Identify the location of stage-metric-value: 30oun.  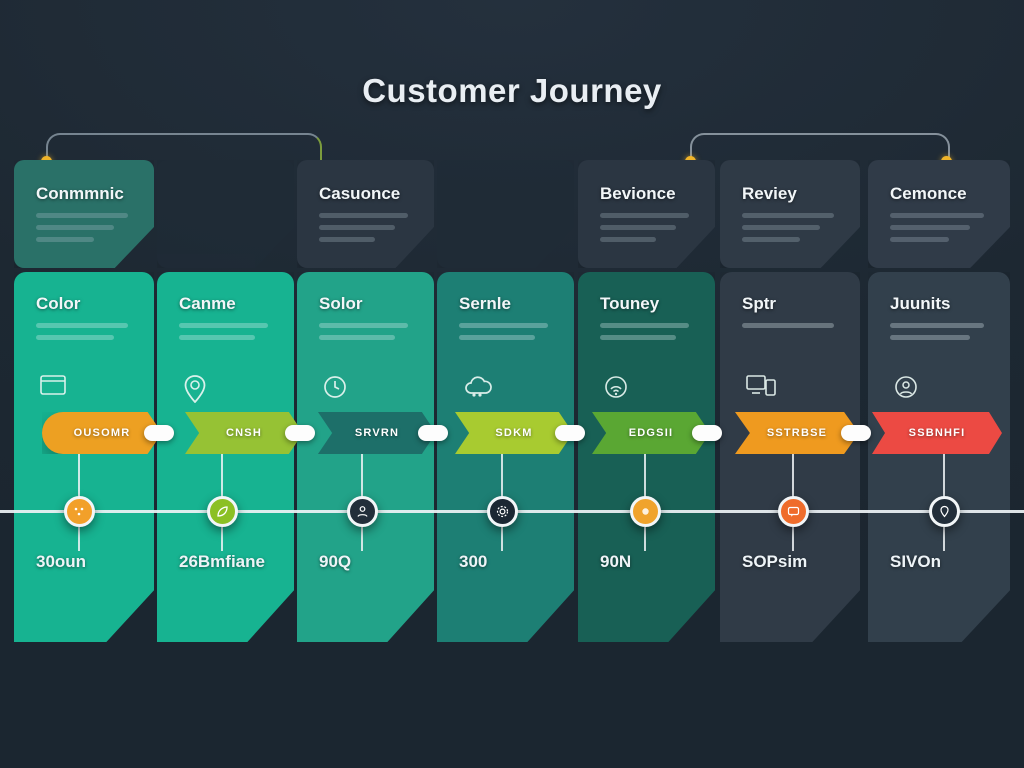
(61, 561).